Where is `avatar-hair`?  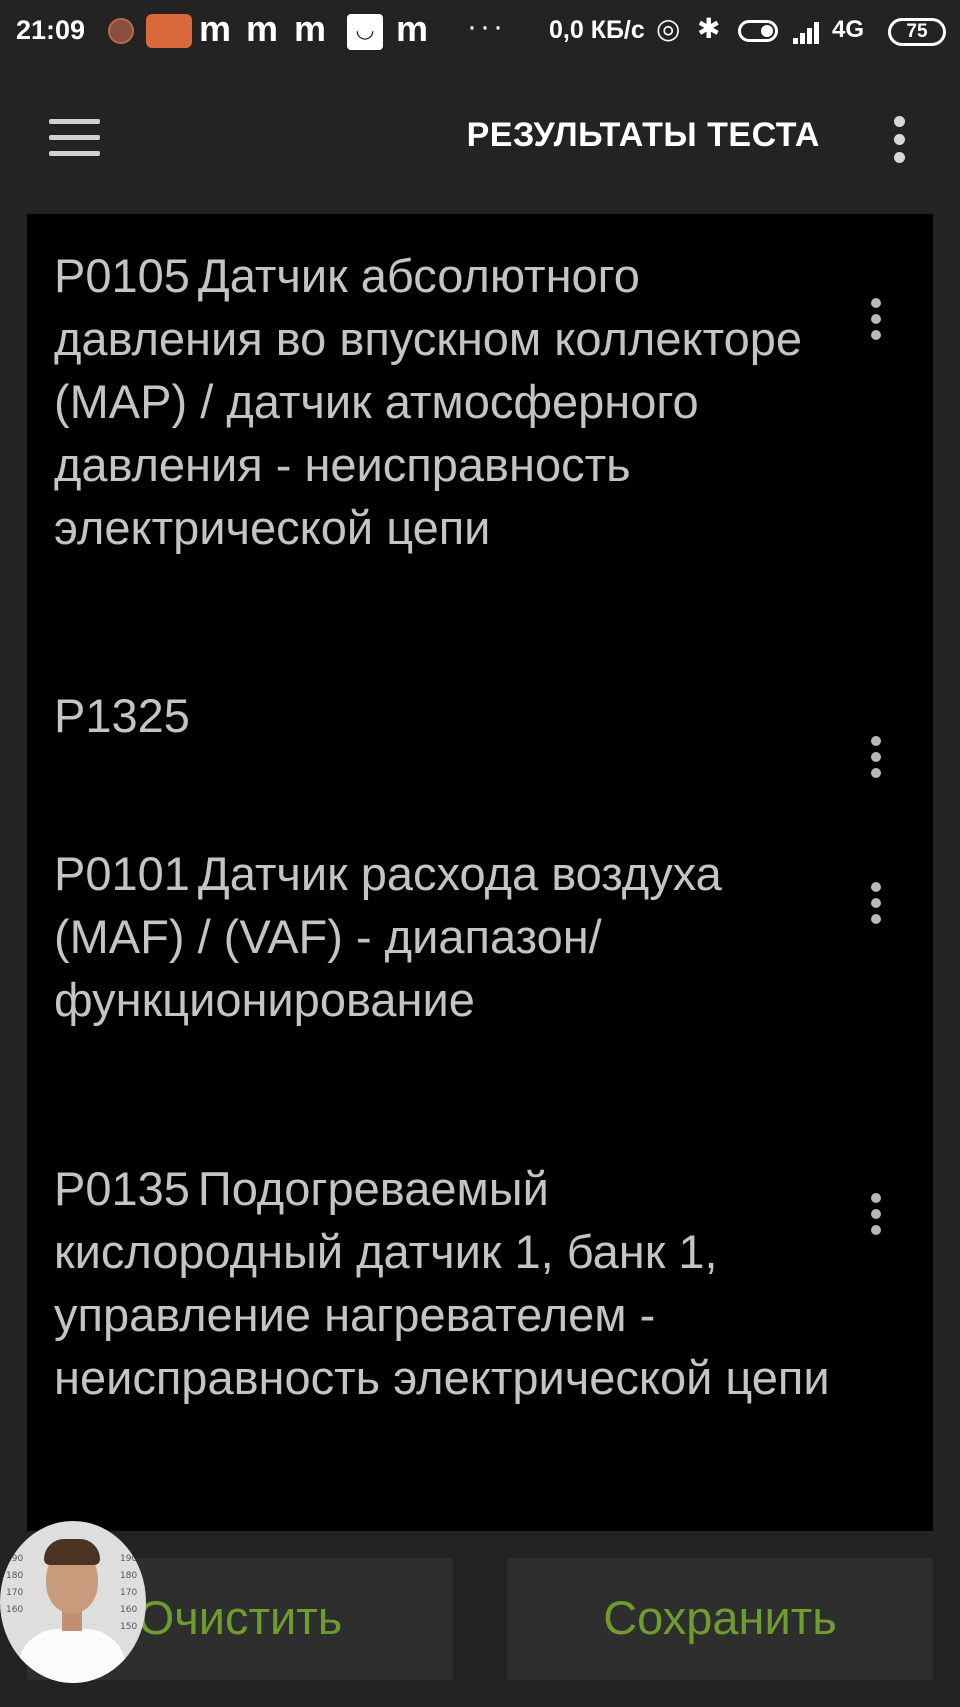
avatar-hair is located at coordinates (72, 1552).